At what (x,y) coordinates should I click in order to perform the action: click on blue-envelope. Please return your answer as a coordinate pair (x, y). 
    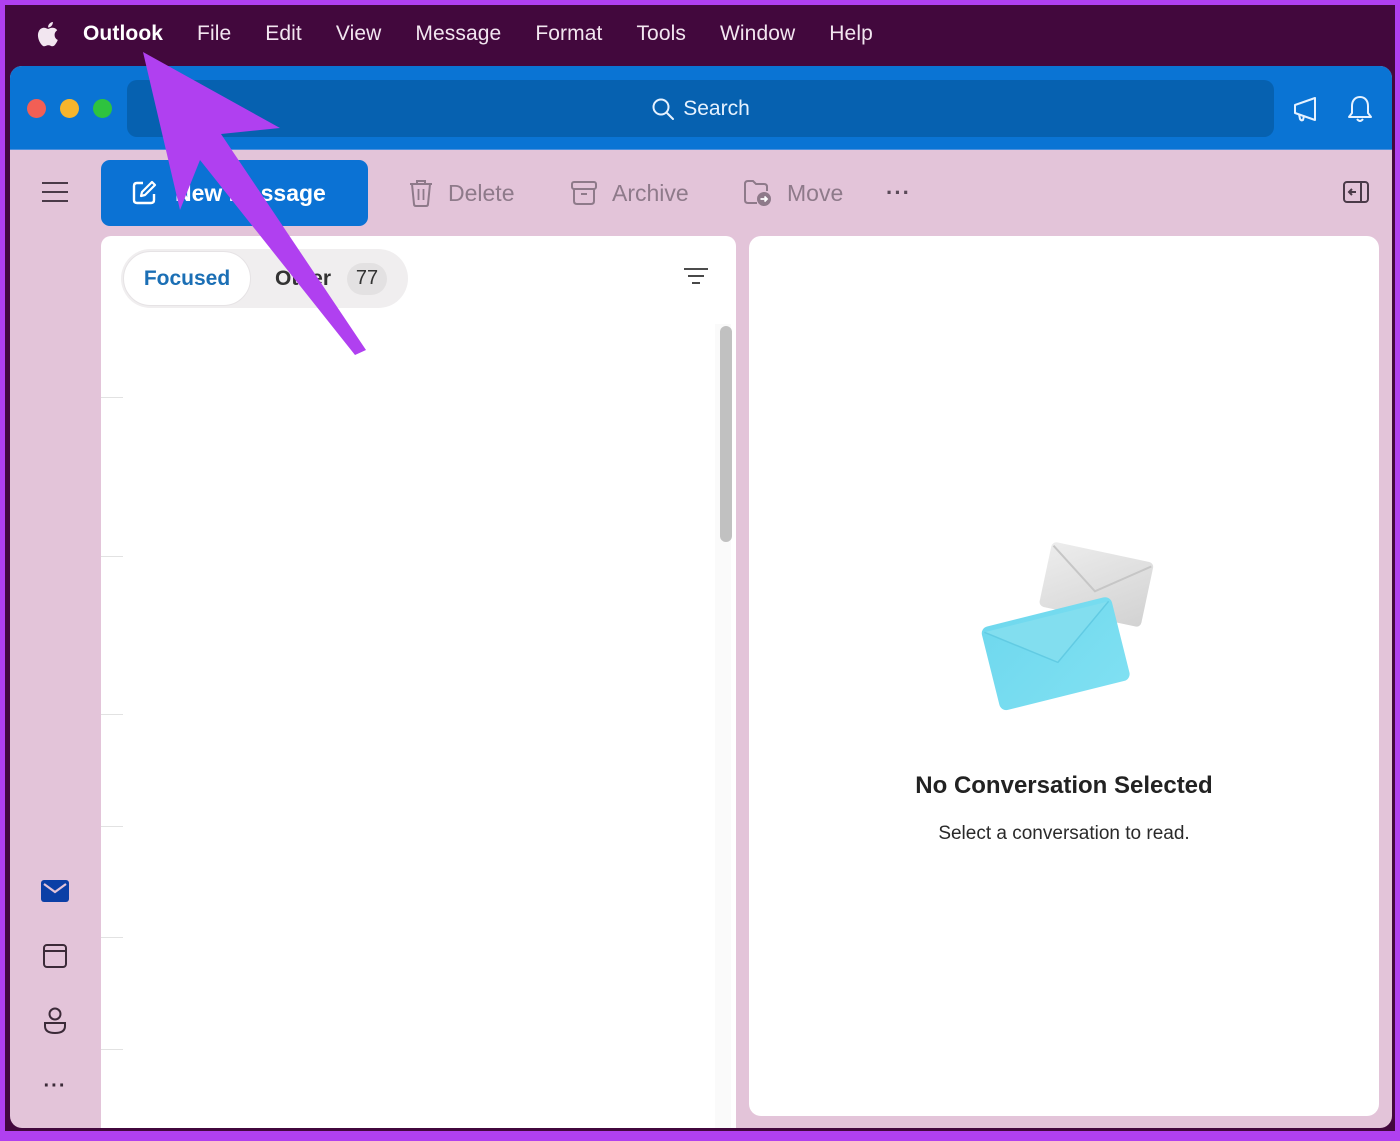
    Looking at the image, I should click on (1055, 654).